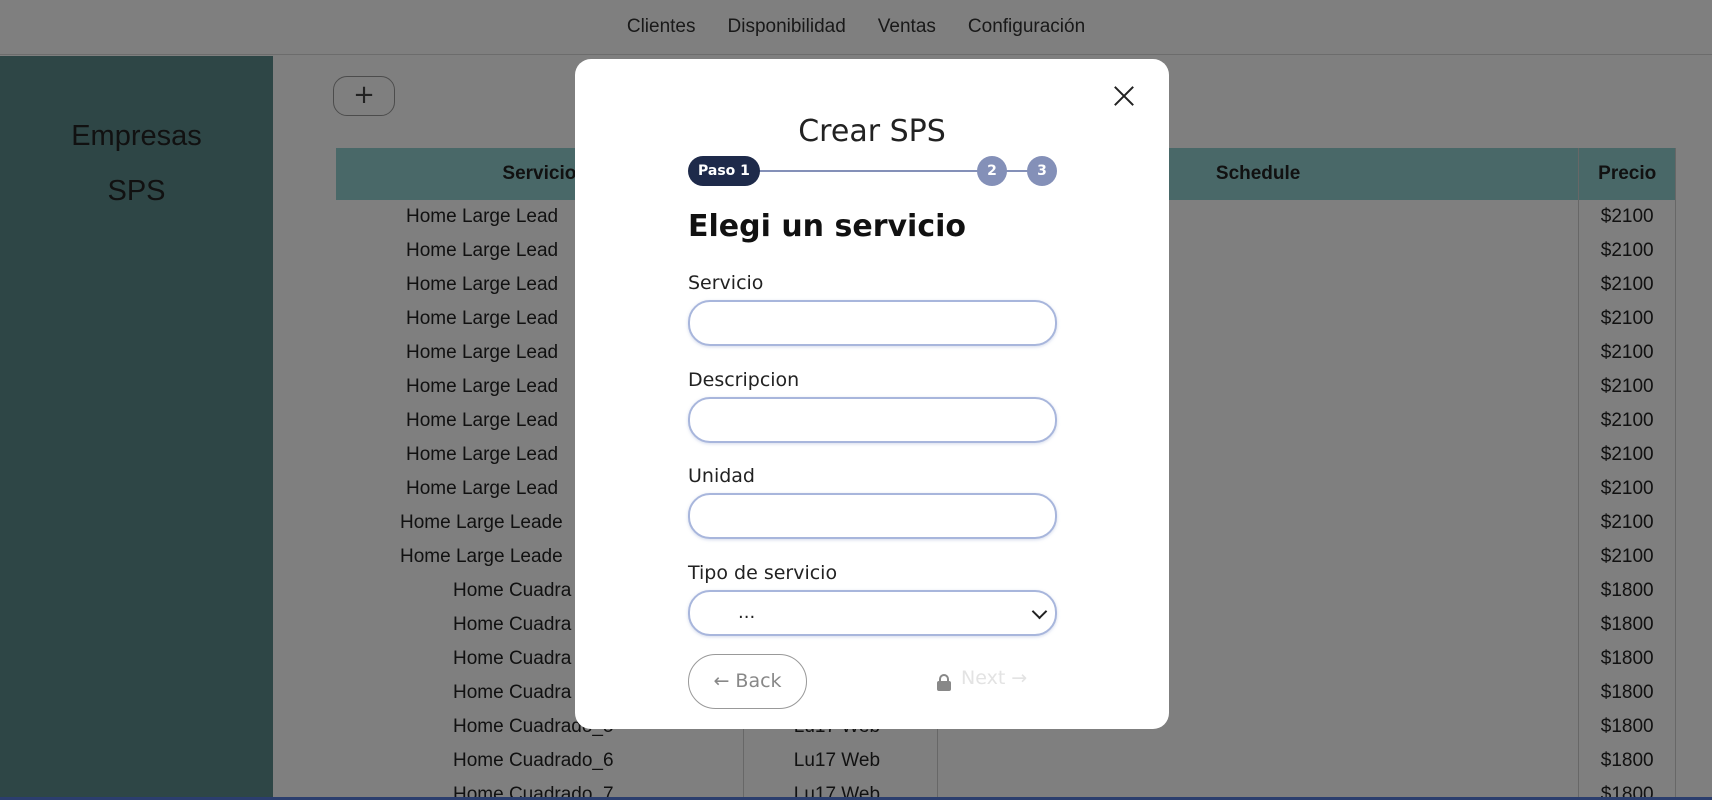 This screenshot has width=1712, height=800. I want to click on tipo-servicio-label: Tipo de servicio, so click(763, 573).